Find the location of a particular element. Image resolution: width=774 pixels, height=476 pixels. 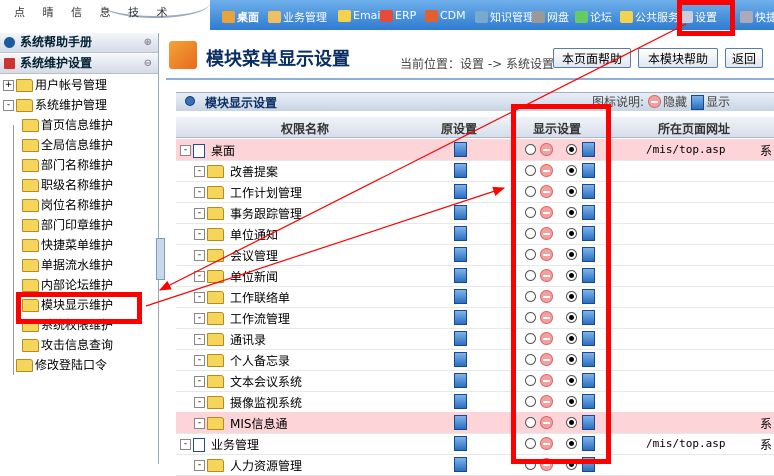

sidebar-item: 单据流水维护 is located at coordinates (67, 265).